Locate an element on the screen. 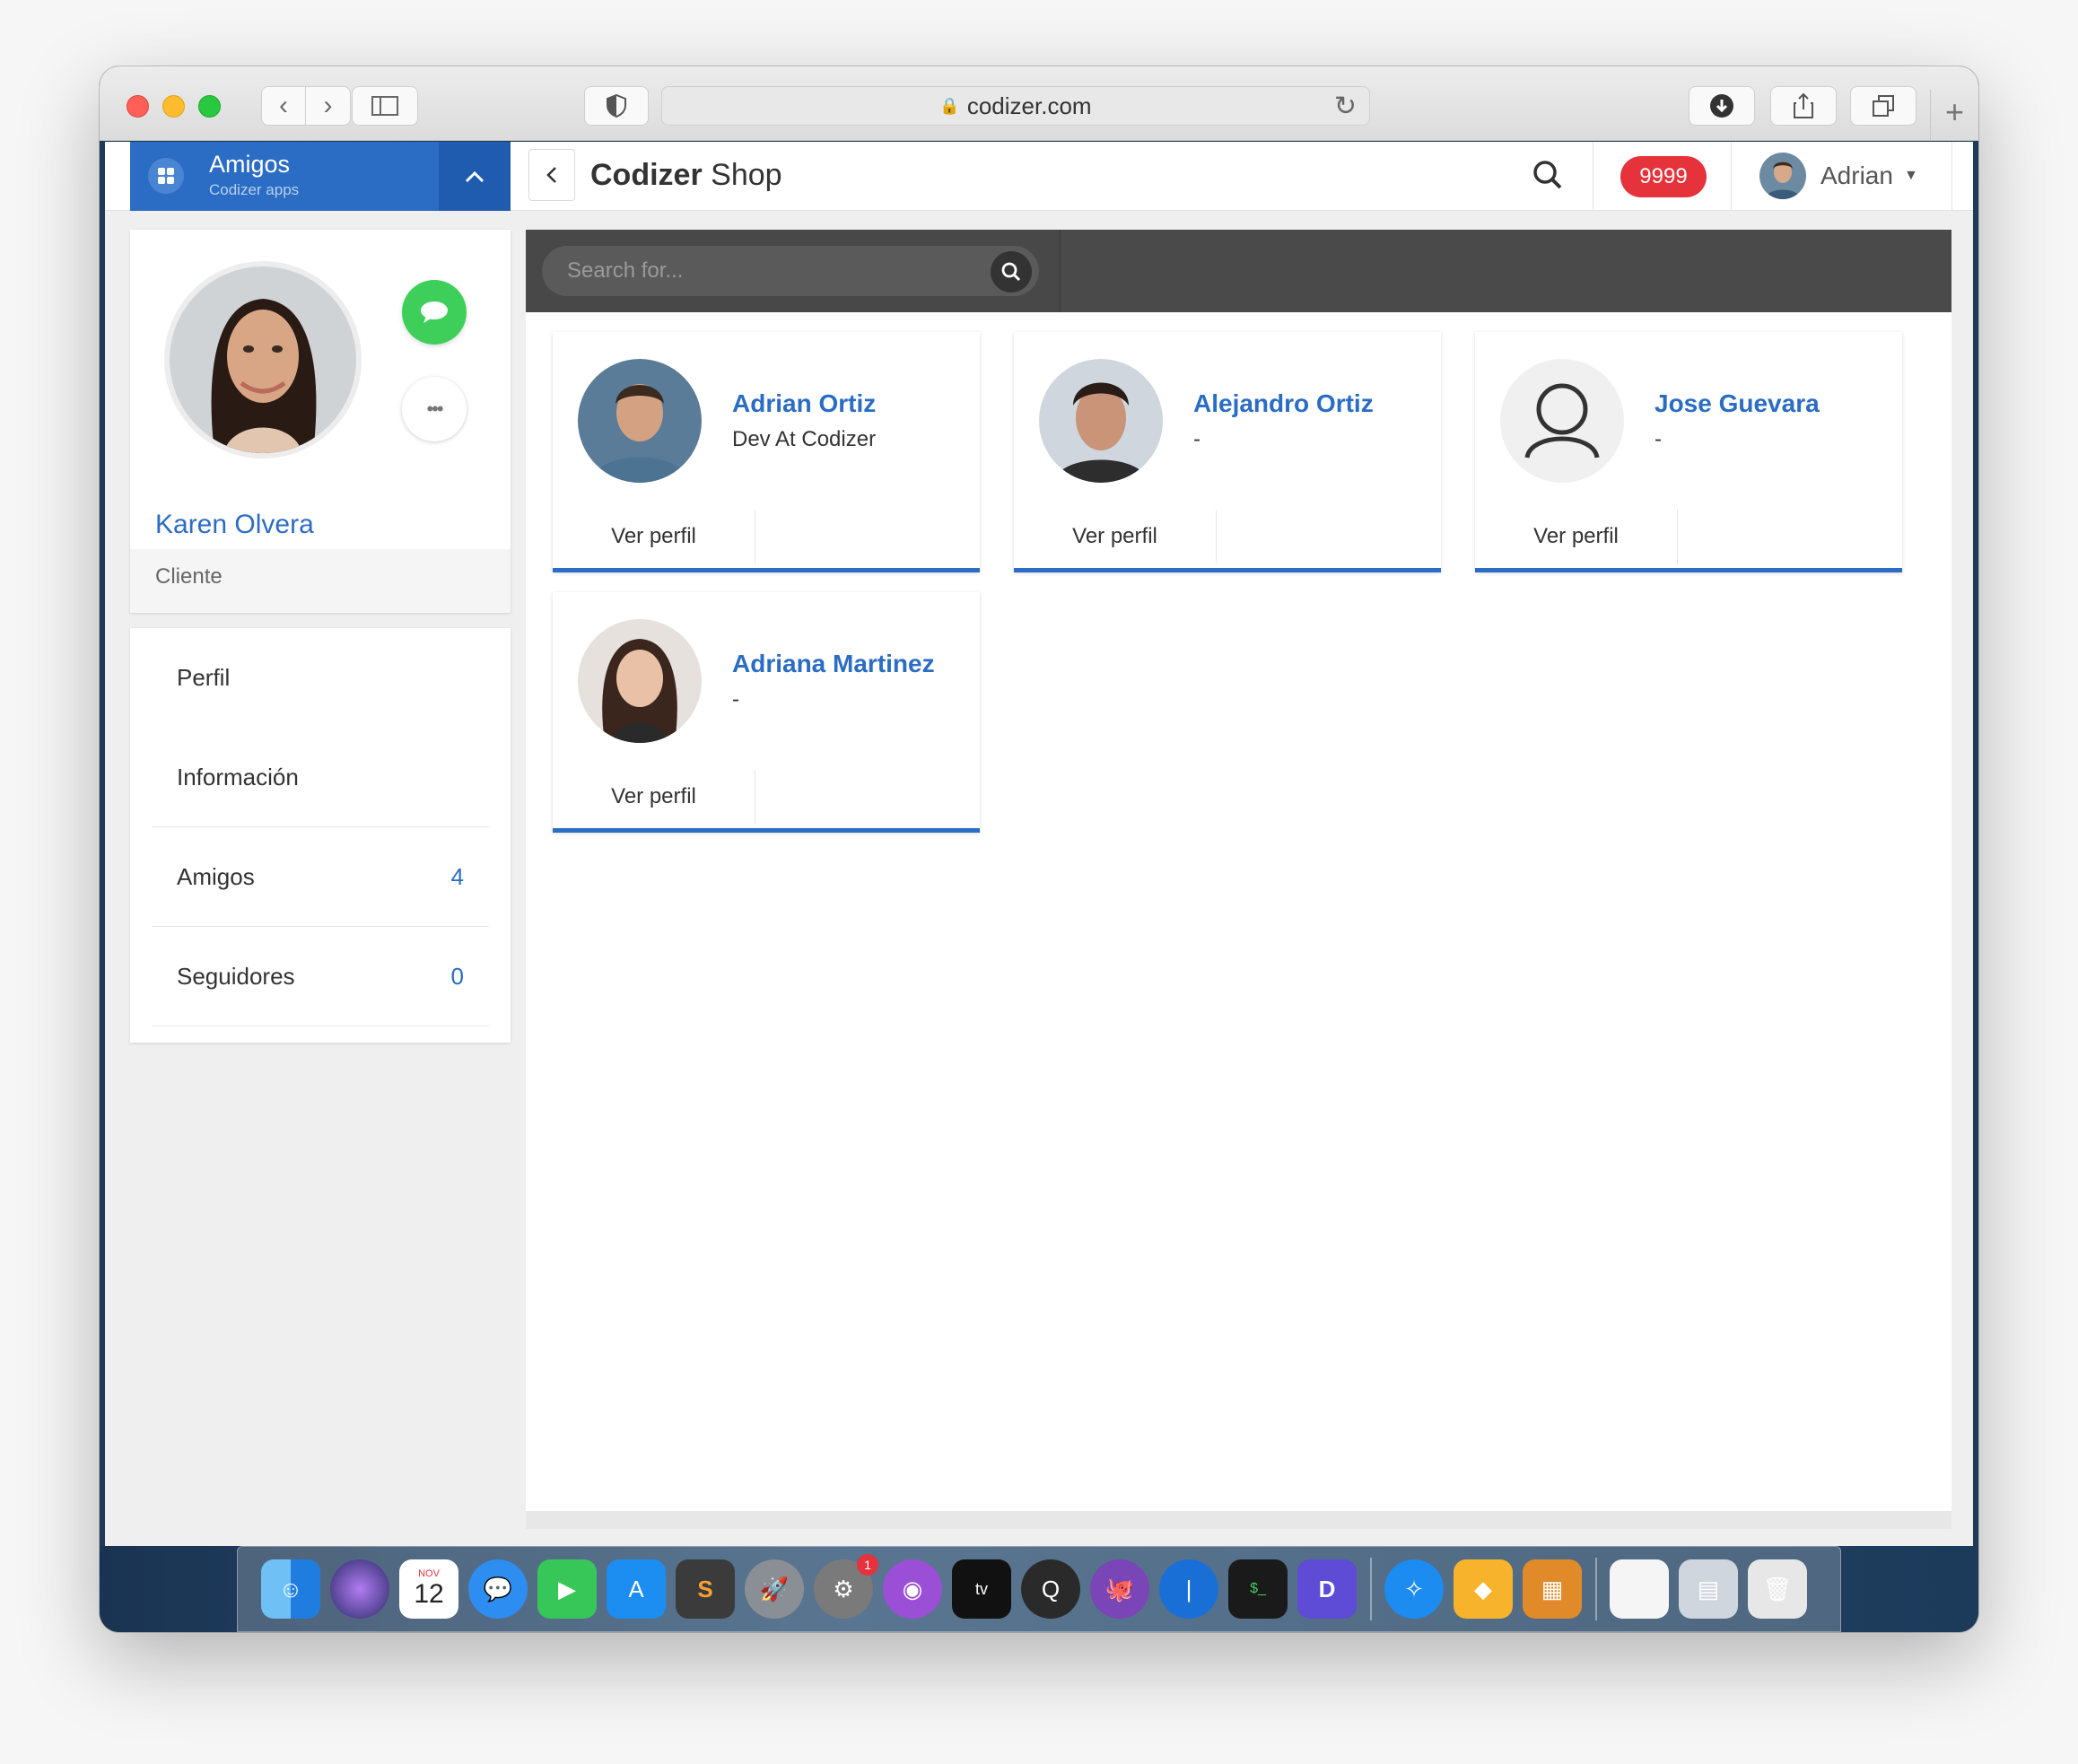  new-tab-button: + is located at coordinates (1954, 115).